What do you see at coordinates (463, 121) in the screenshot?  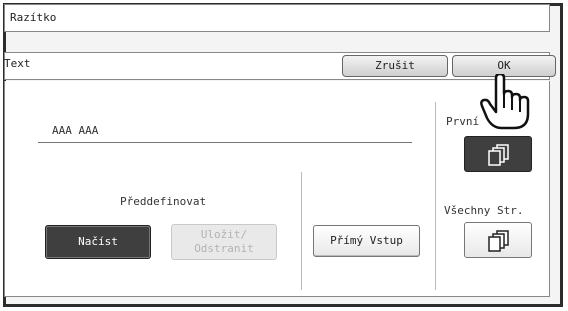 I see `first-page-label: První` at bounding box center [463, 121].